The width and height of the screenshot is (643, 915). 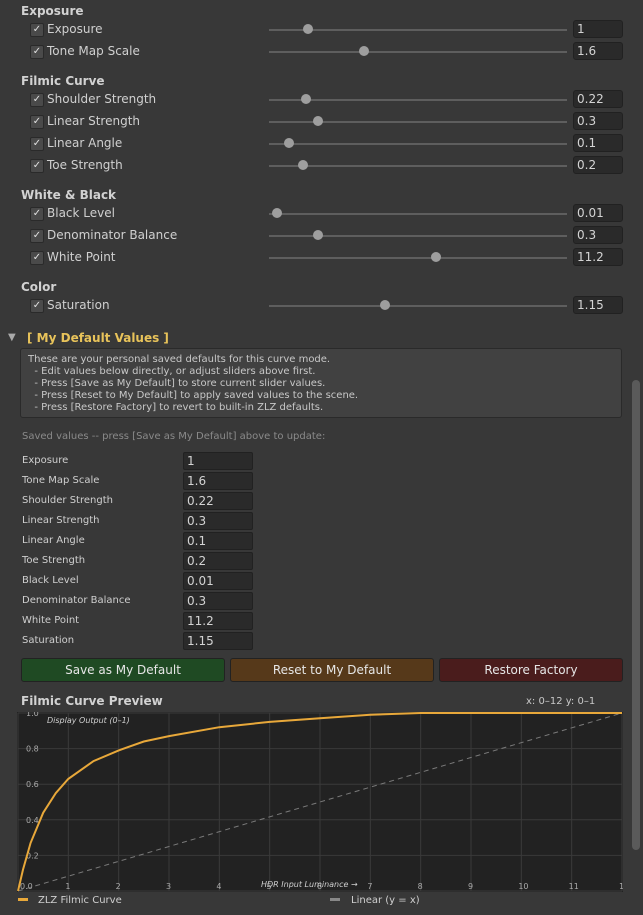 What do you see at coordinates (309, 884) in the screenshot?
I see `x-axis-title: HDR Input Luminance →` at bounding box center [309, 884].